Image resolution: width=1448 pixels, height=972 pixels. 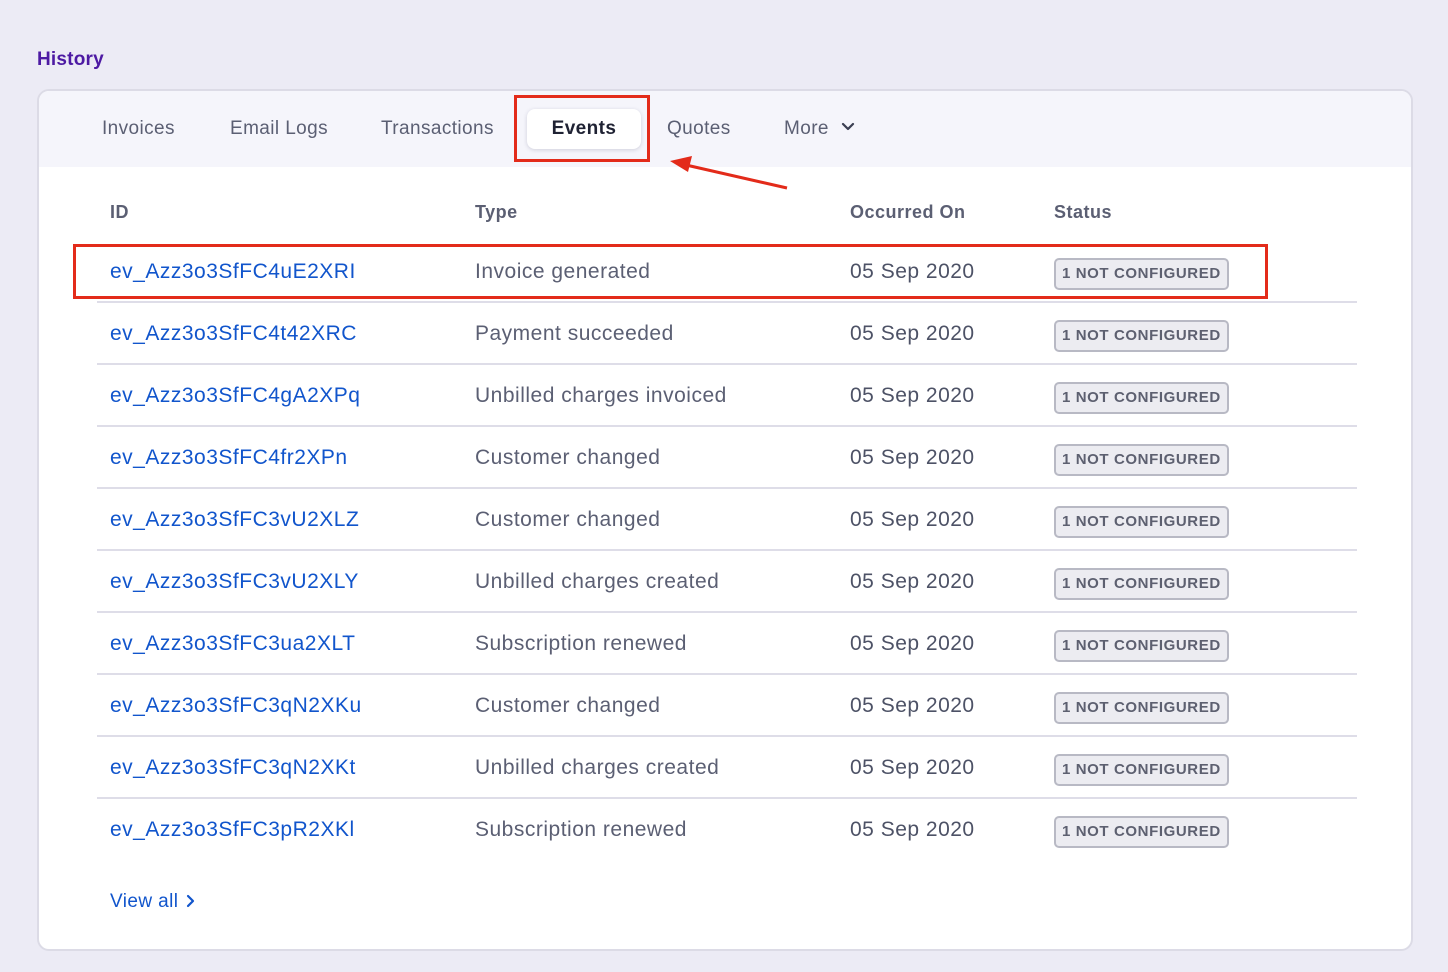 I want to click on column-header-type: Type, so click(x=496, y=212).